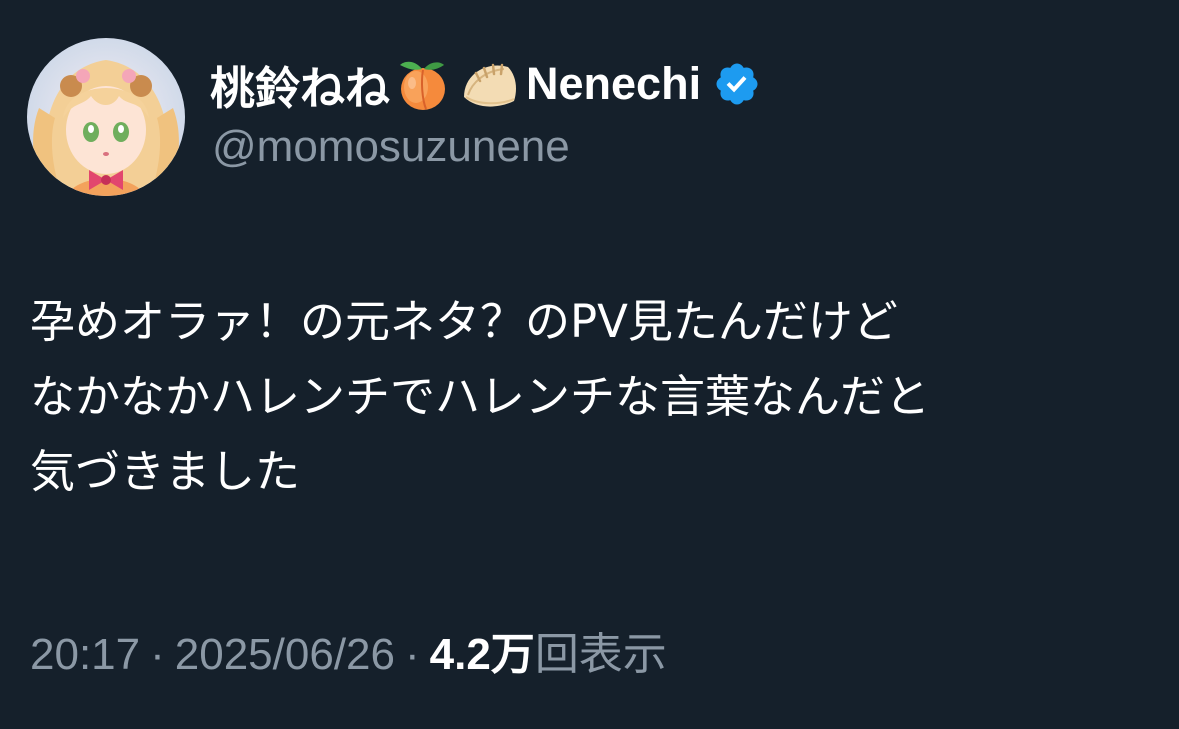 The height and width of the screenshot is (729, 1179). Describe the element at coordinates (480, 396) in the screenshot. I see `tweet-text-line: なかなかハレンチでハレンチな言葉なんだと` at that location.